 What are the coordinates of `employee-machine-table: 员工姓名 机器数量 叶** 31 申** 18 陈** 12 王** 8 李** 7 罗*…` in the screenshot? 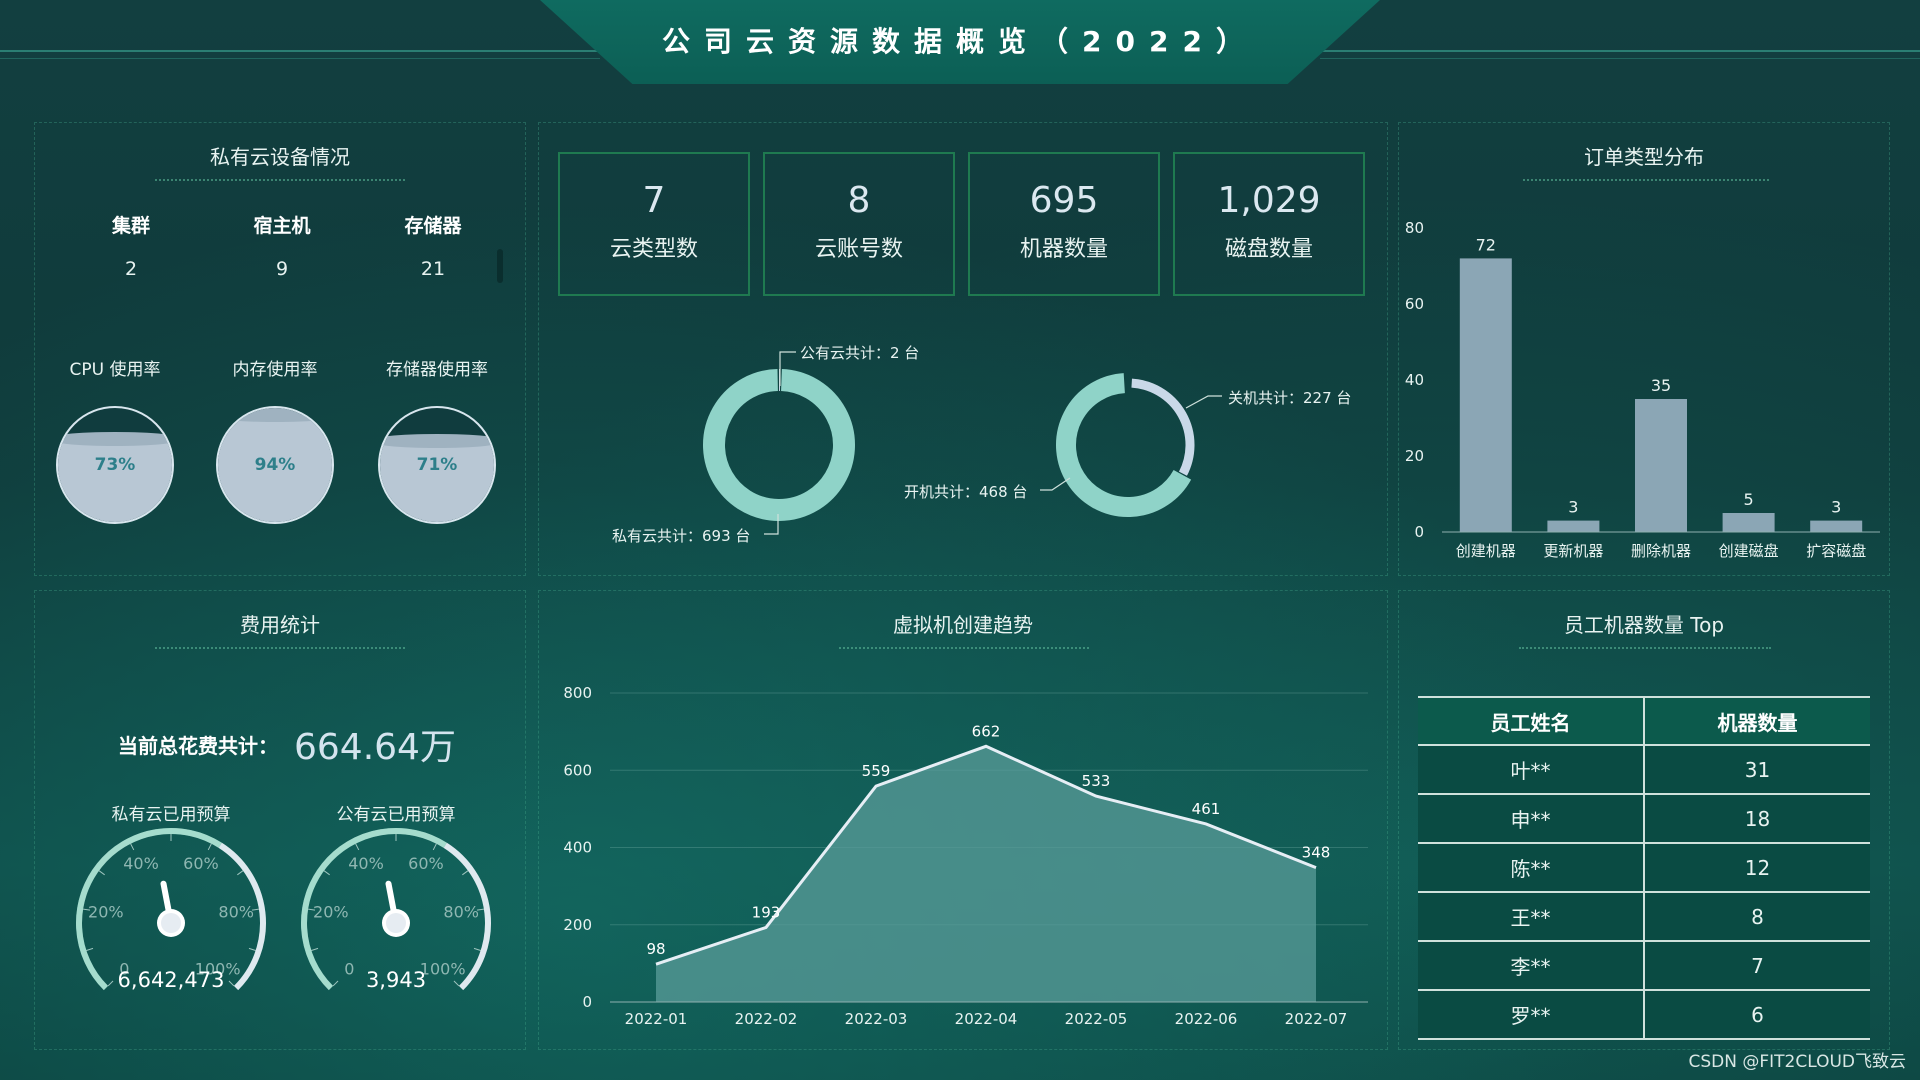 It's located at (1644, 868).